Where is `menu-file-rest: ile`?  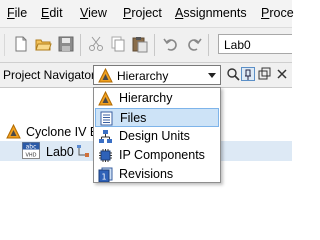 menu-file-rest: ile is located at coordinates (21, 13).